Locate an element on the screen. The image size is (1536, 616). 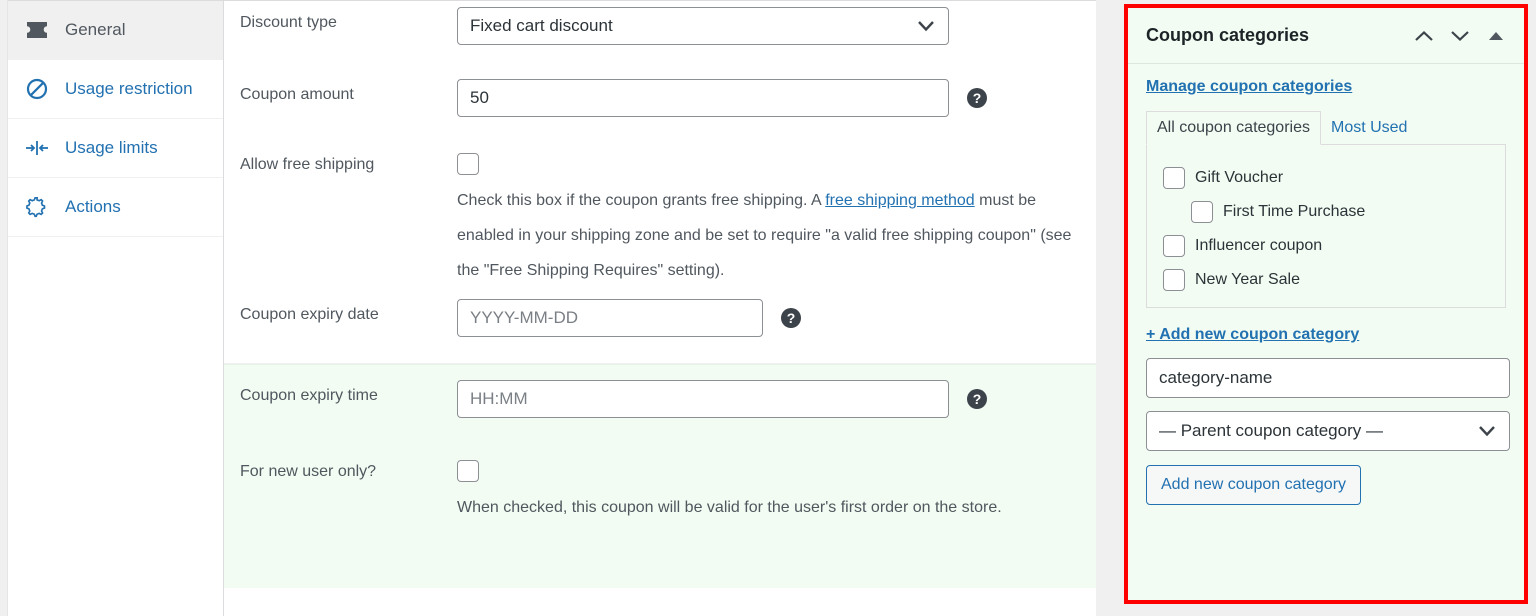
manage-coupon-categories-link: Manage coupon categories is located at coordinates (1249, 87).